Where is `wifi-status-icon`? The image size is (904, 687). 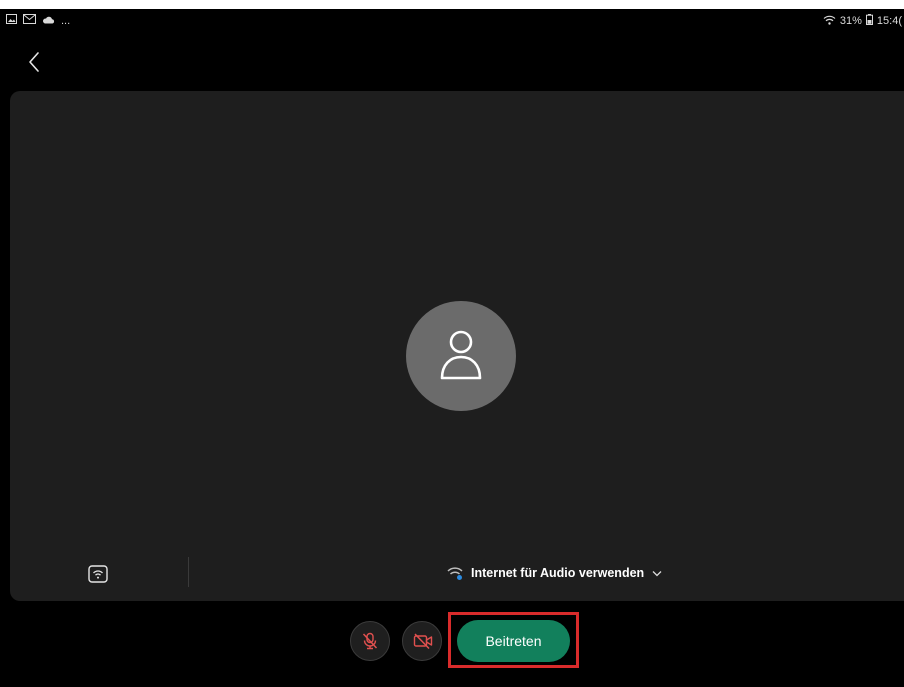
wifi-status-icon is located at coordinates (829, 21).